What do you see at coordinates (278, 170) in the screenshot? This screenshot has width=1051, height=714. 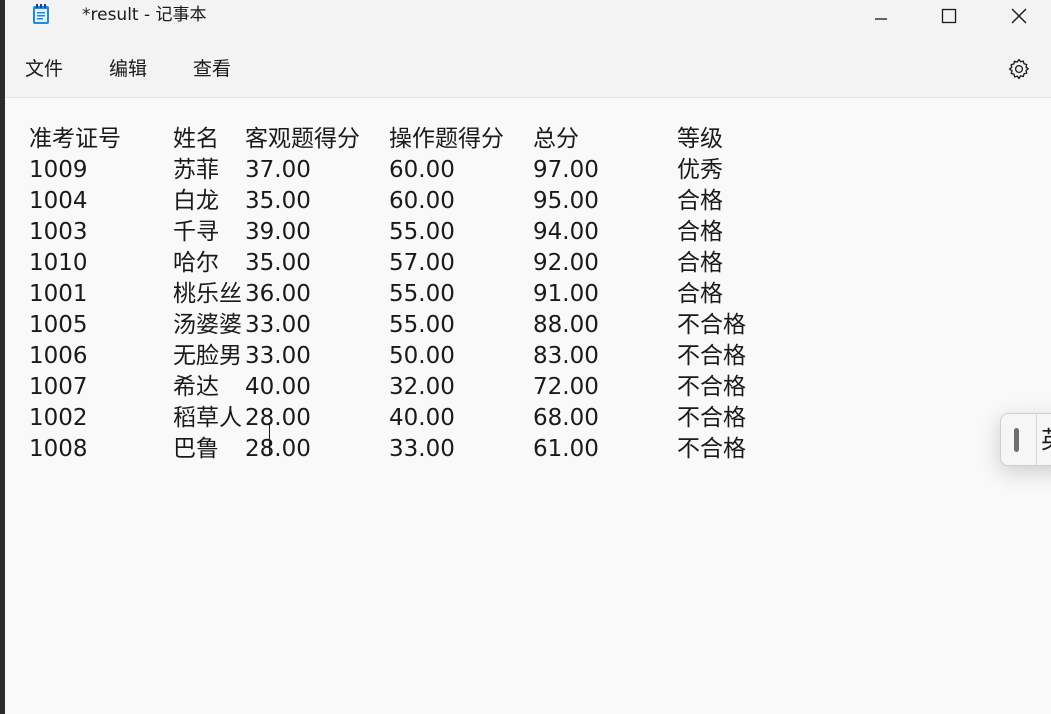 I see `objective-score: 37.00` at bounding box center [278, 170].